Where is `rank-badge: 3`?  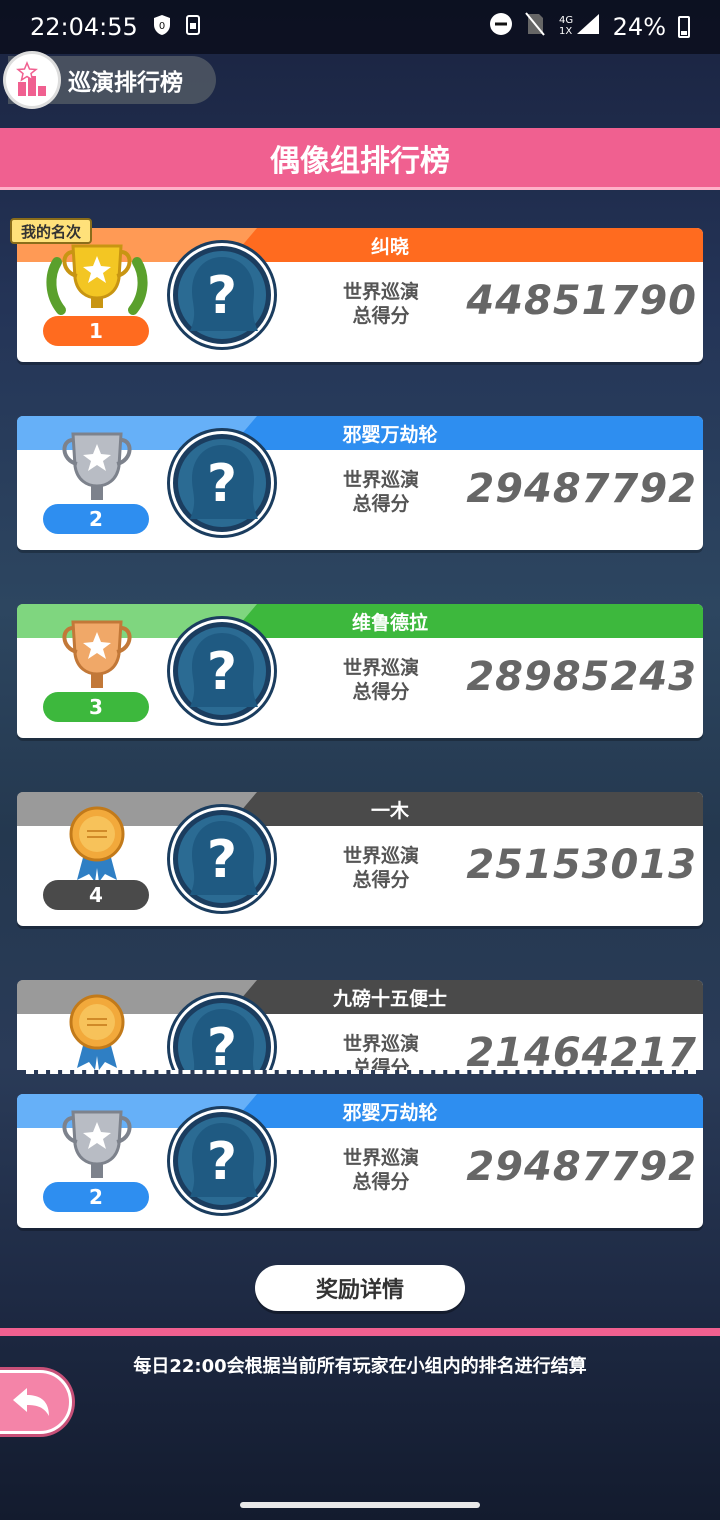
rank-badge: 3 is located at coordinates (96, 707).